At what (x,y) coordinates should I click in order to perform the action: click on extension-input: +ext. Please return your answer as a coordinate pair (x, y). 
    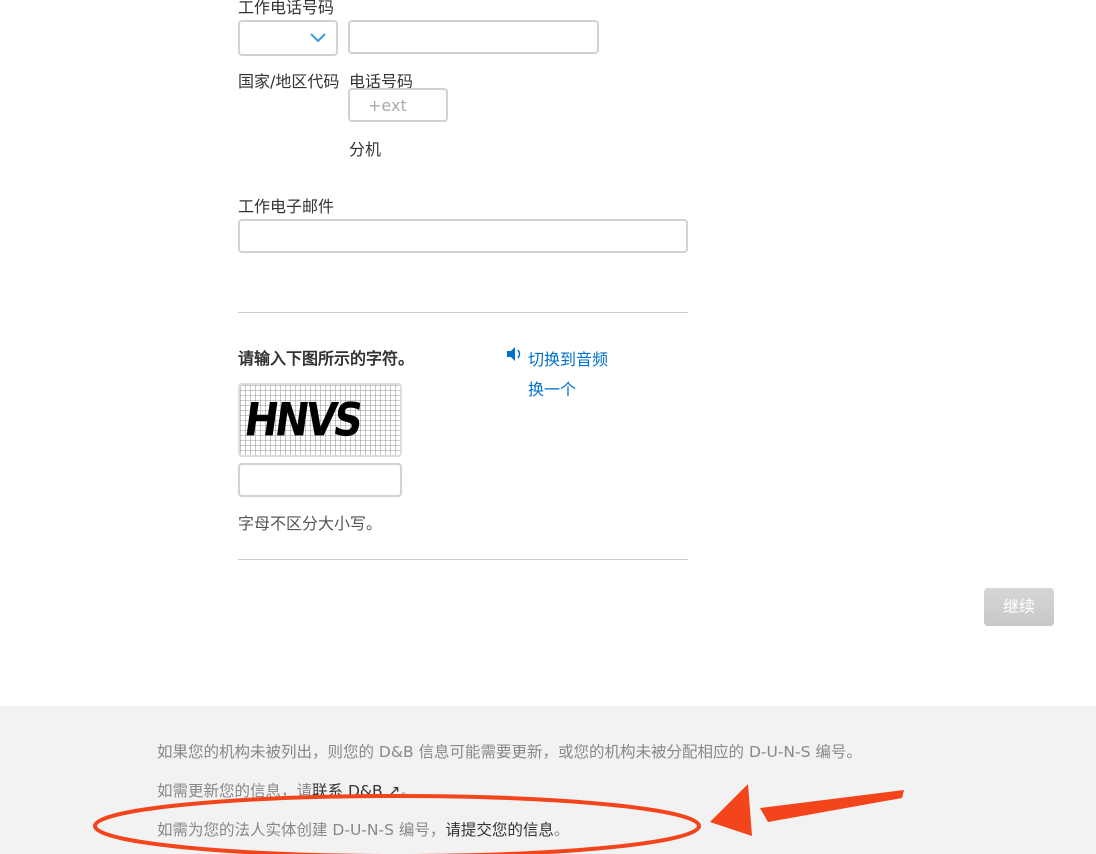
    Looking at the image, I should click on (398, 105).